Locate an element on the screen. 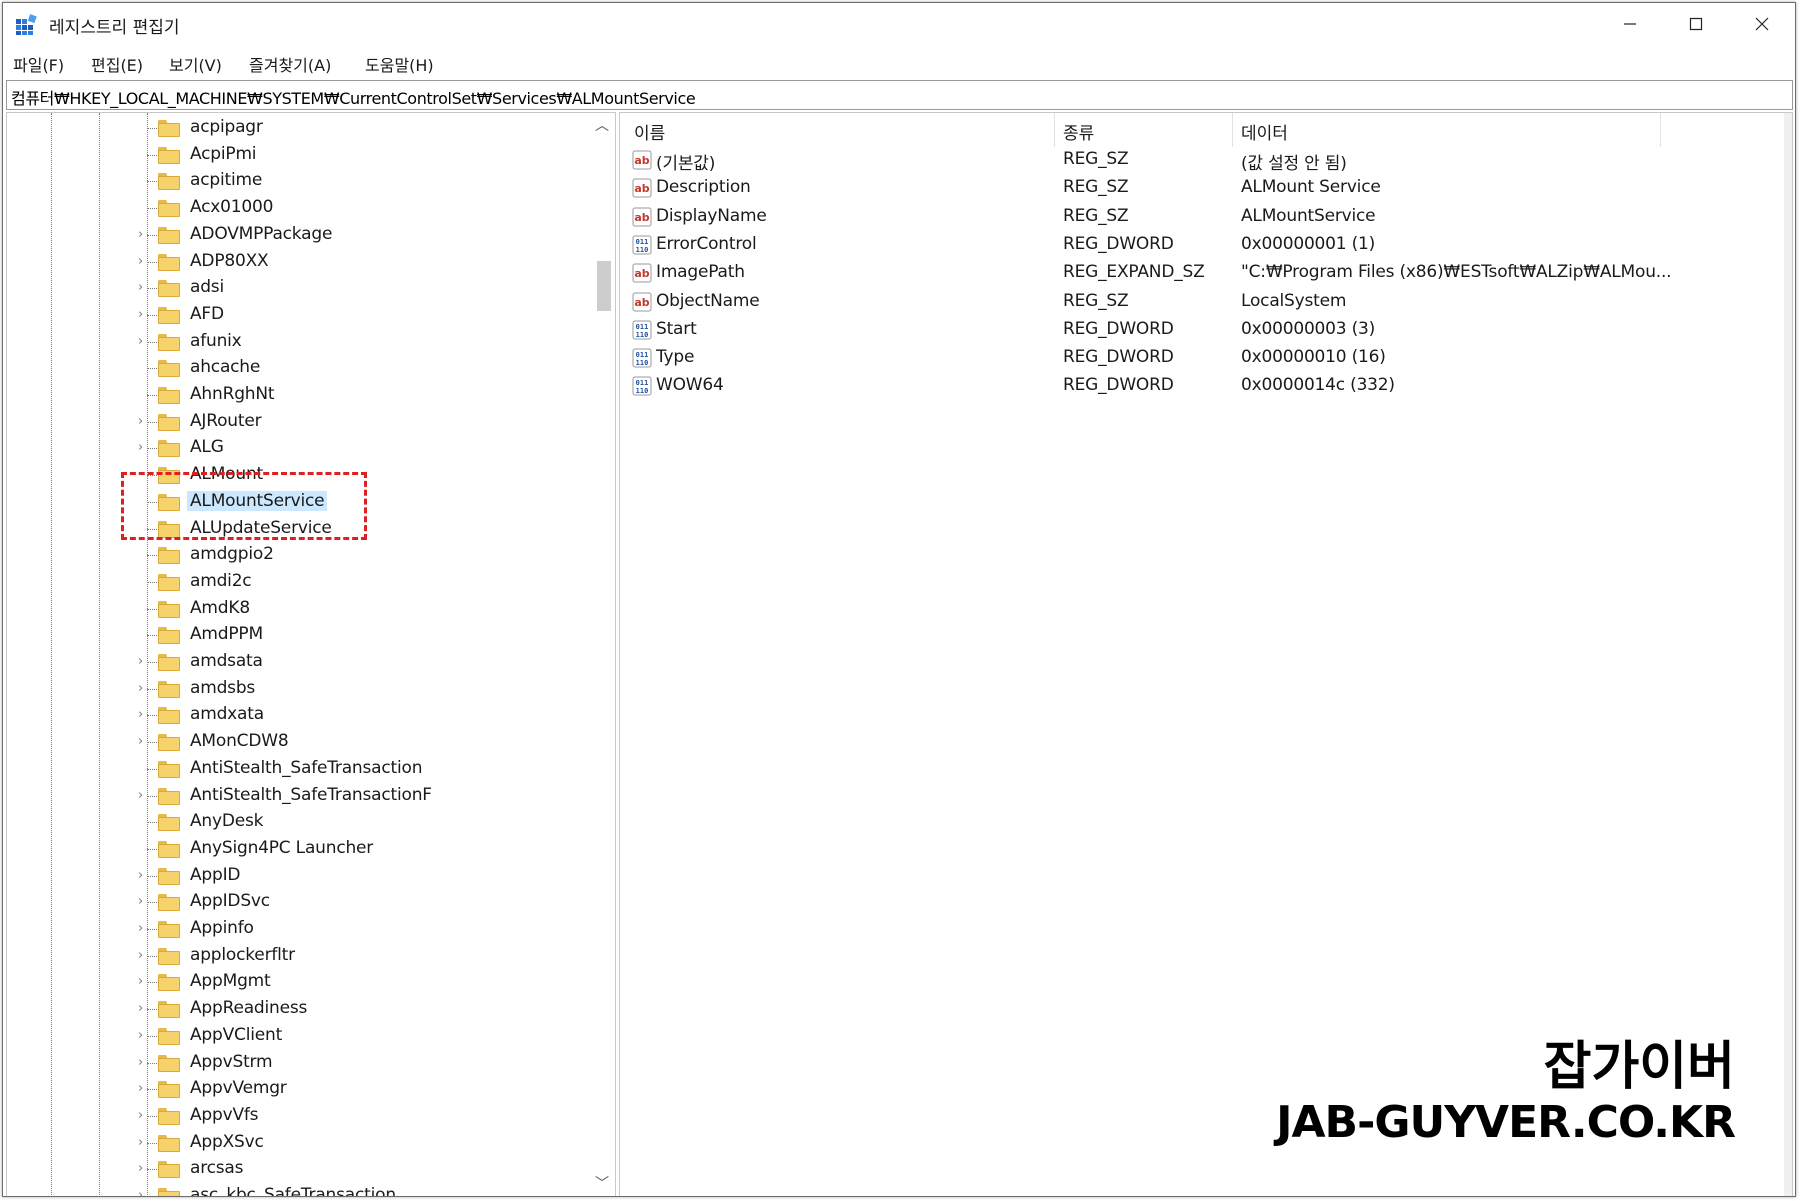 This screenshot has height=1201, width=1800. menu-file: 파일(F) is located at coordinates (38, 64).